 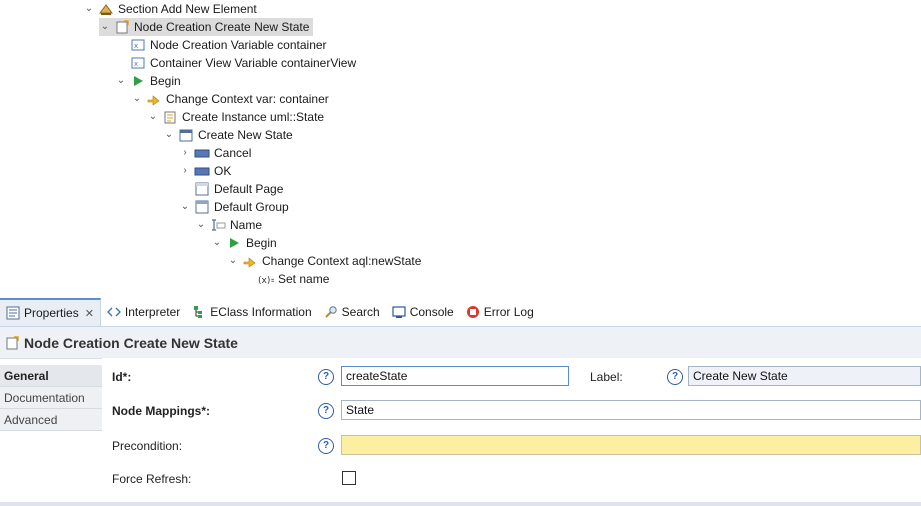 I want to click on tree-item-label: Section Add New Element, so click(x=187, y=9).